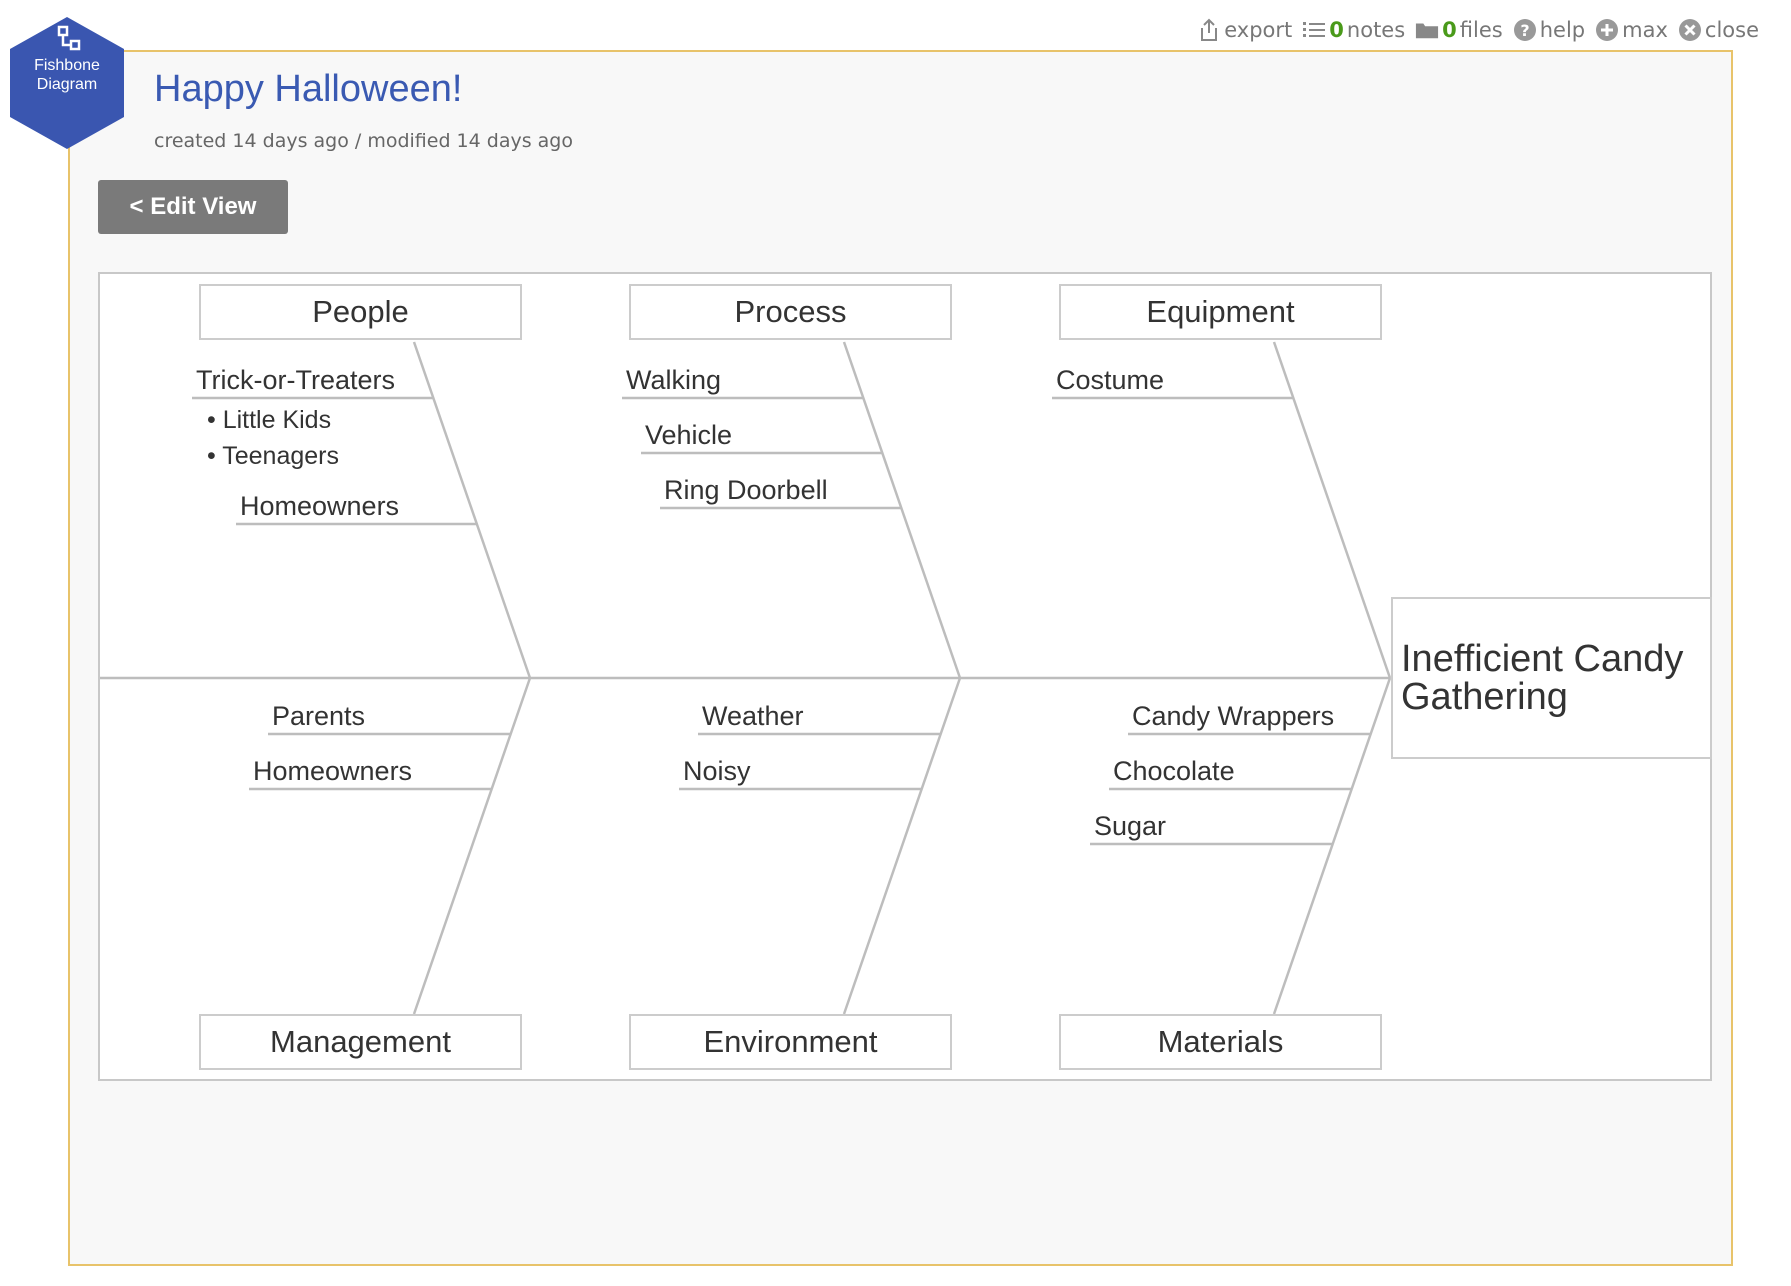 The image size is (1791, 1286). Describe the element at coordinates (1130, 826) in the screenshot. I see `cause-sugar: Sugar` at that location.